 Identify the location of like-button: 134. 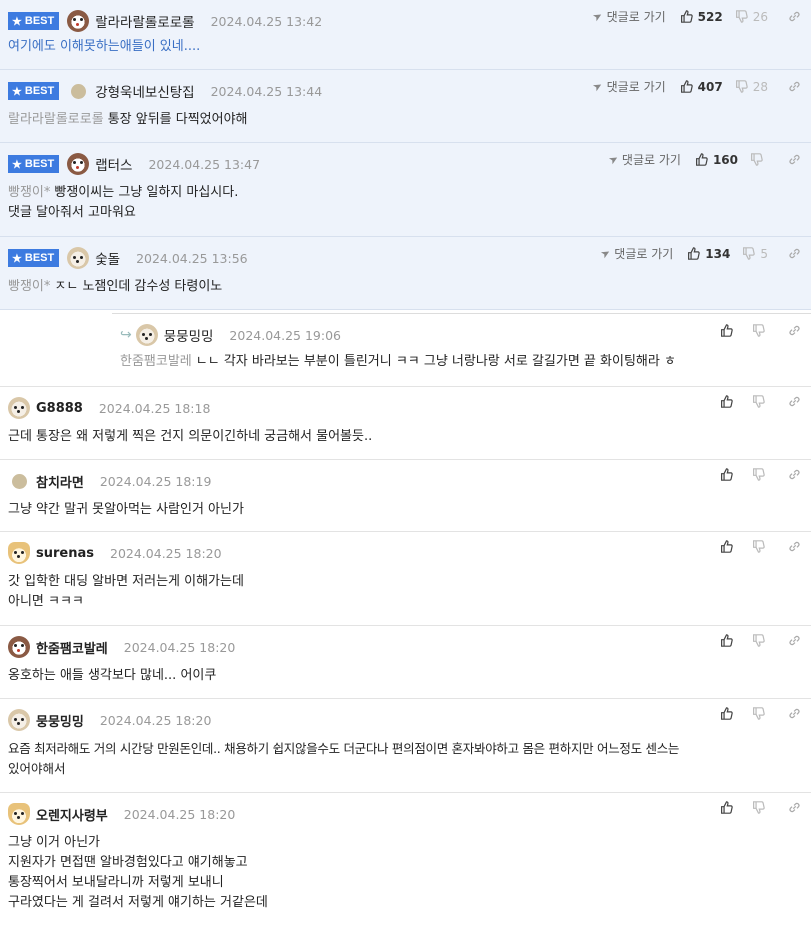
(708, 254).